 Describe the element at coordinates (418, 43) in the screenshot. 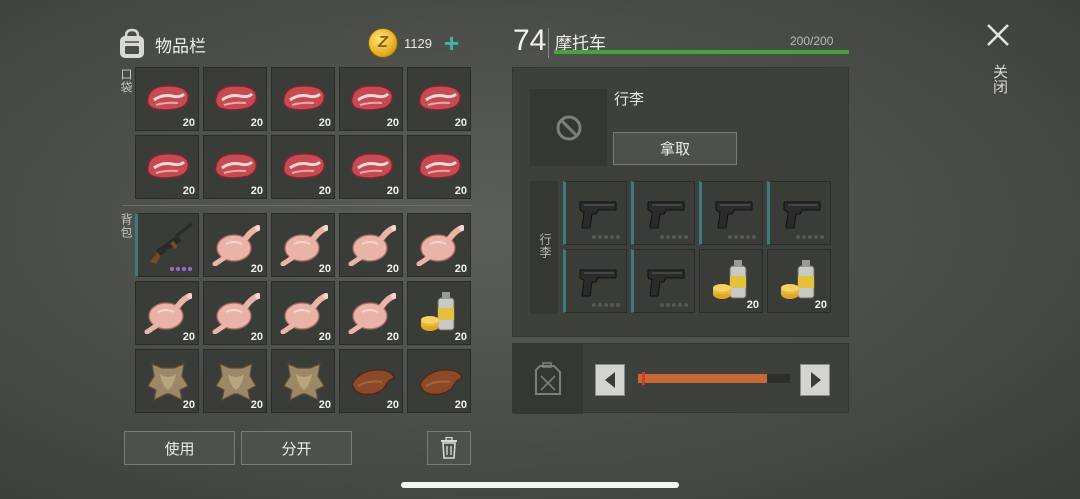

I see `coin-amount: 1129` at that location.